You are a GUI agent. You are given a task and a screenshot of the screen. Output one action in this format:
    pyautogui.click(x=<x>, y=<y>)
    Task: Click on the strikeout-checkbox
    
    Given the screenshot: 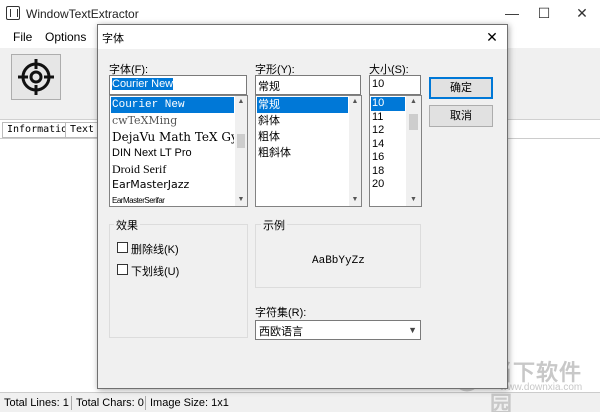 What is the action you would take?
    pyautogui.click(x=122, y=247)
    